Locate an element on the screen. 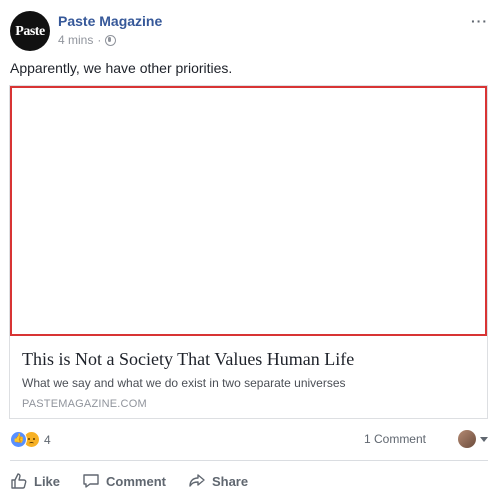 The image size is (498, 500). chevron-down-icon is located at coordinates (484, 439).